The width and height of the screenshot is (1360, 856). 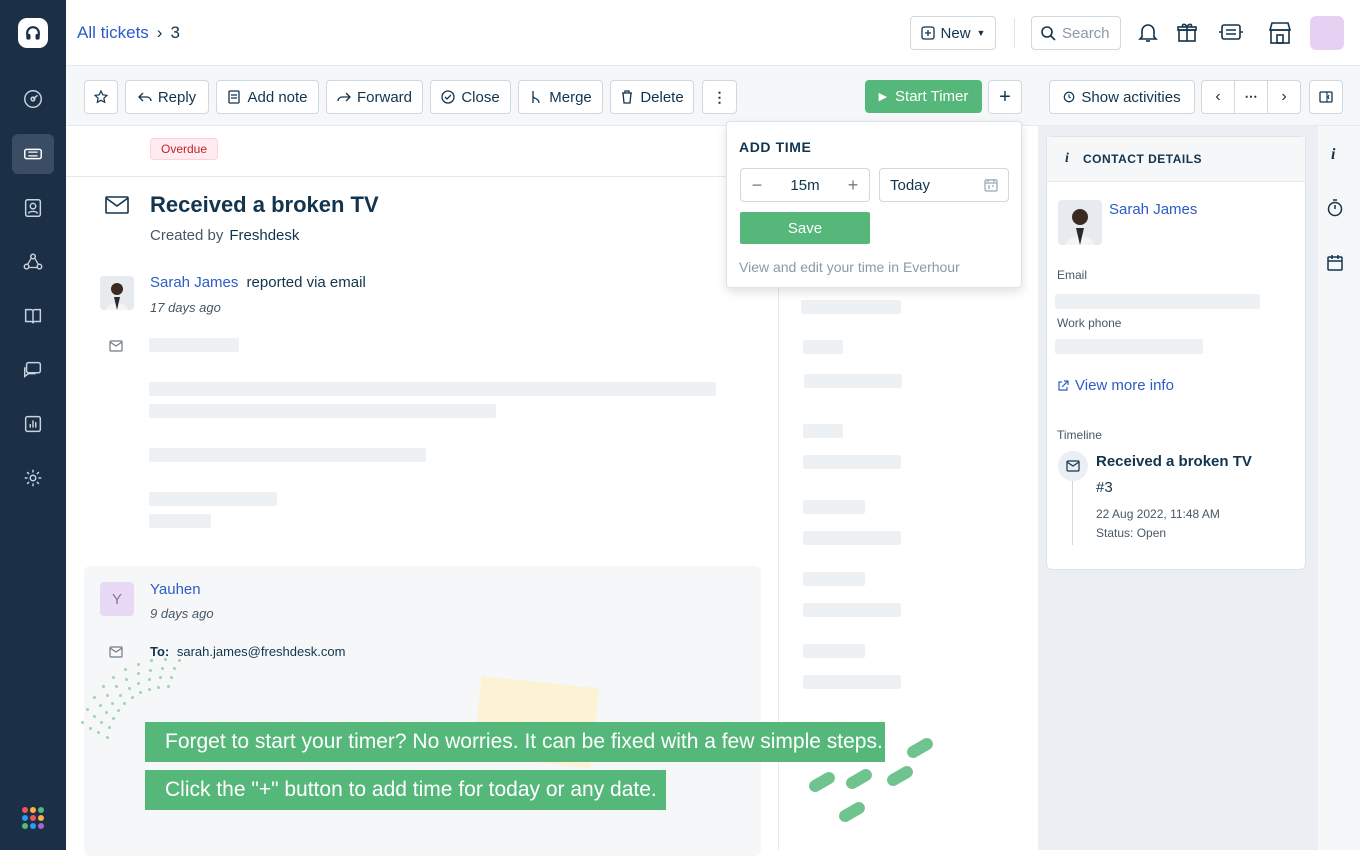 I want to click on close-ticket-button: Close, so click(x=470, y=97).